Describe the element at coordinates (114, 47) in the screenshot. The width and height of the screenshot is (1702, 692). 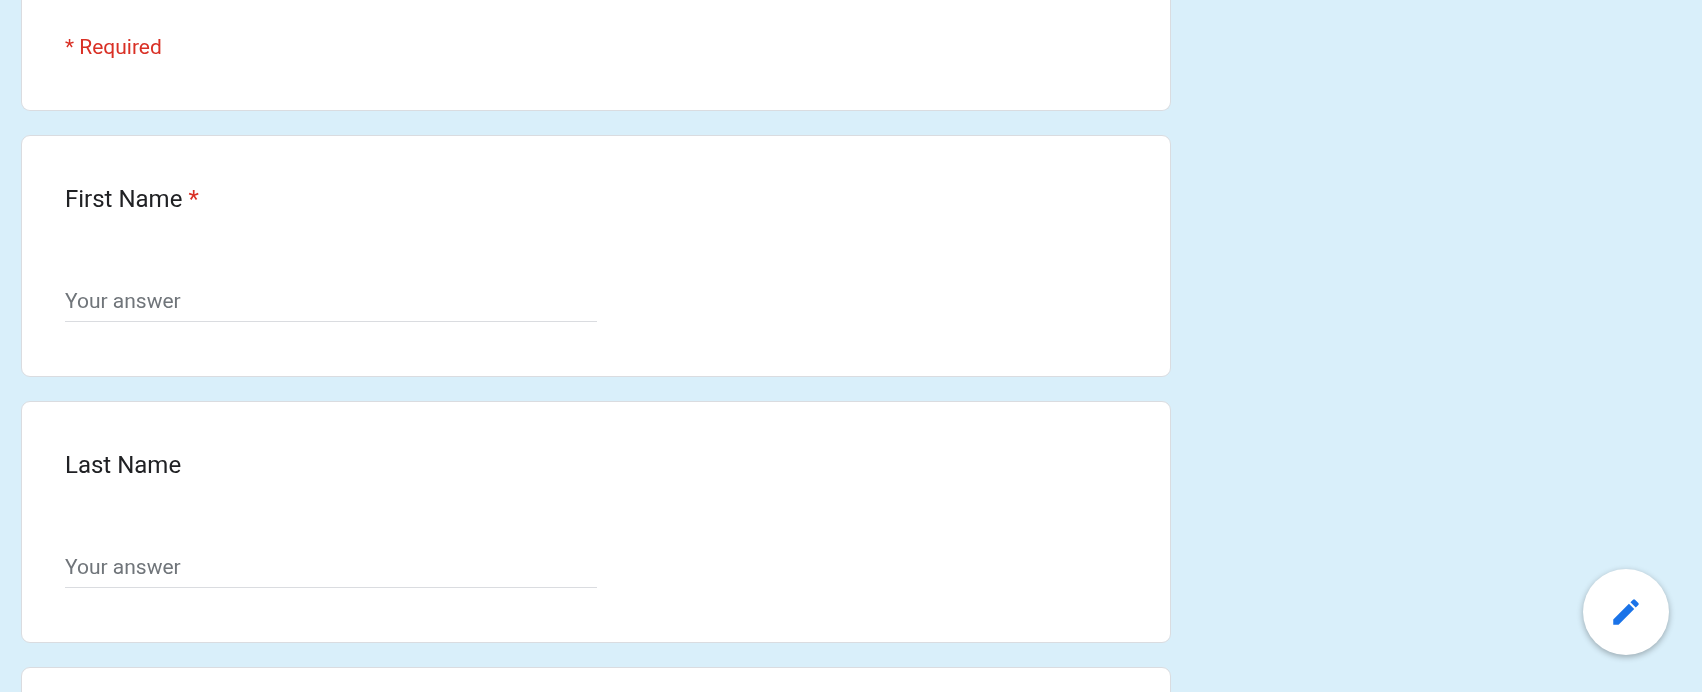
I see `required-note: * Required` at that location.